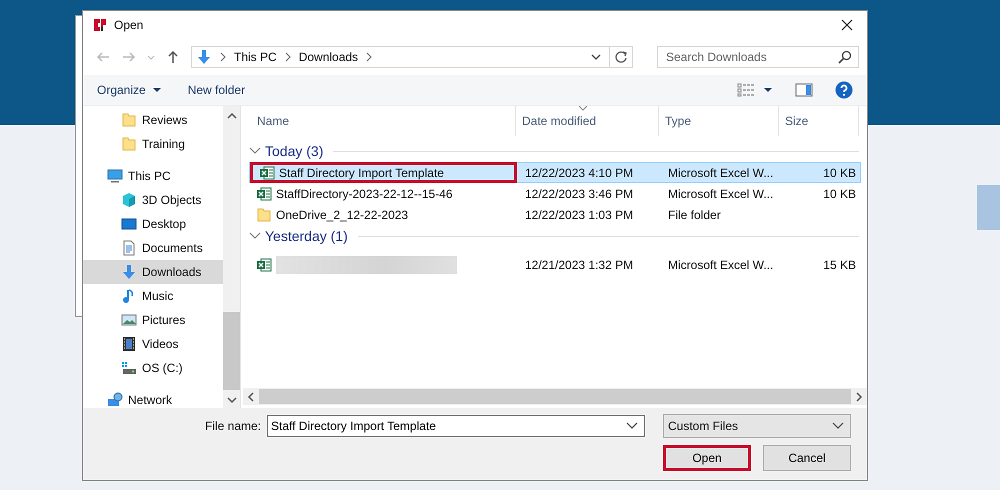  I want to click on list-view-icon, so click(746, 90).